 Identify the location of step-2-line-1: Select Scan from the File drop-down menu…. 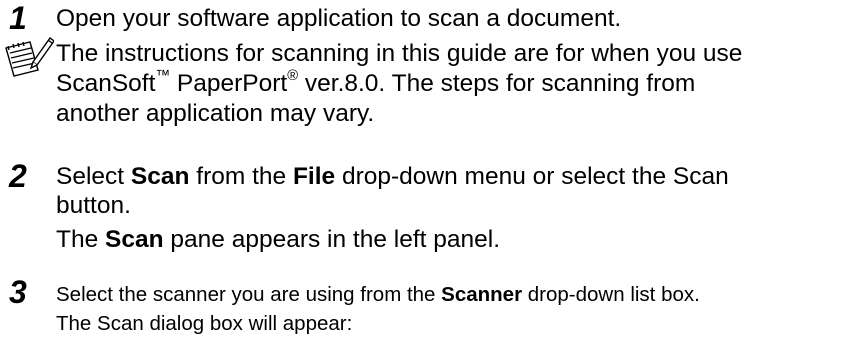
(392, 176).